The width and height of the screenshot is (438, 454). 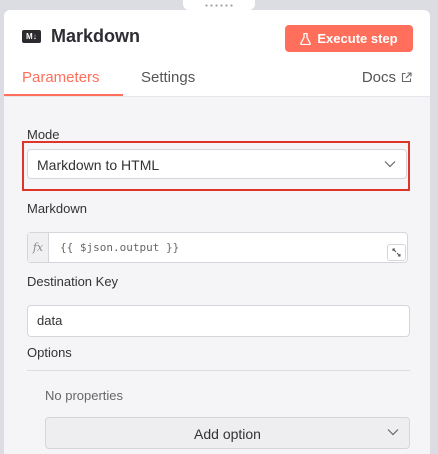 I want to click on add-option-dropdown: Add option, so click(x=227, y=433).